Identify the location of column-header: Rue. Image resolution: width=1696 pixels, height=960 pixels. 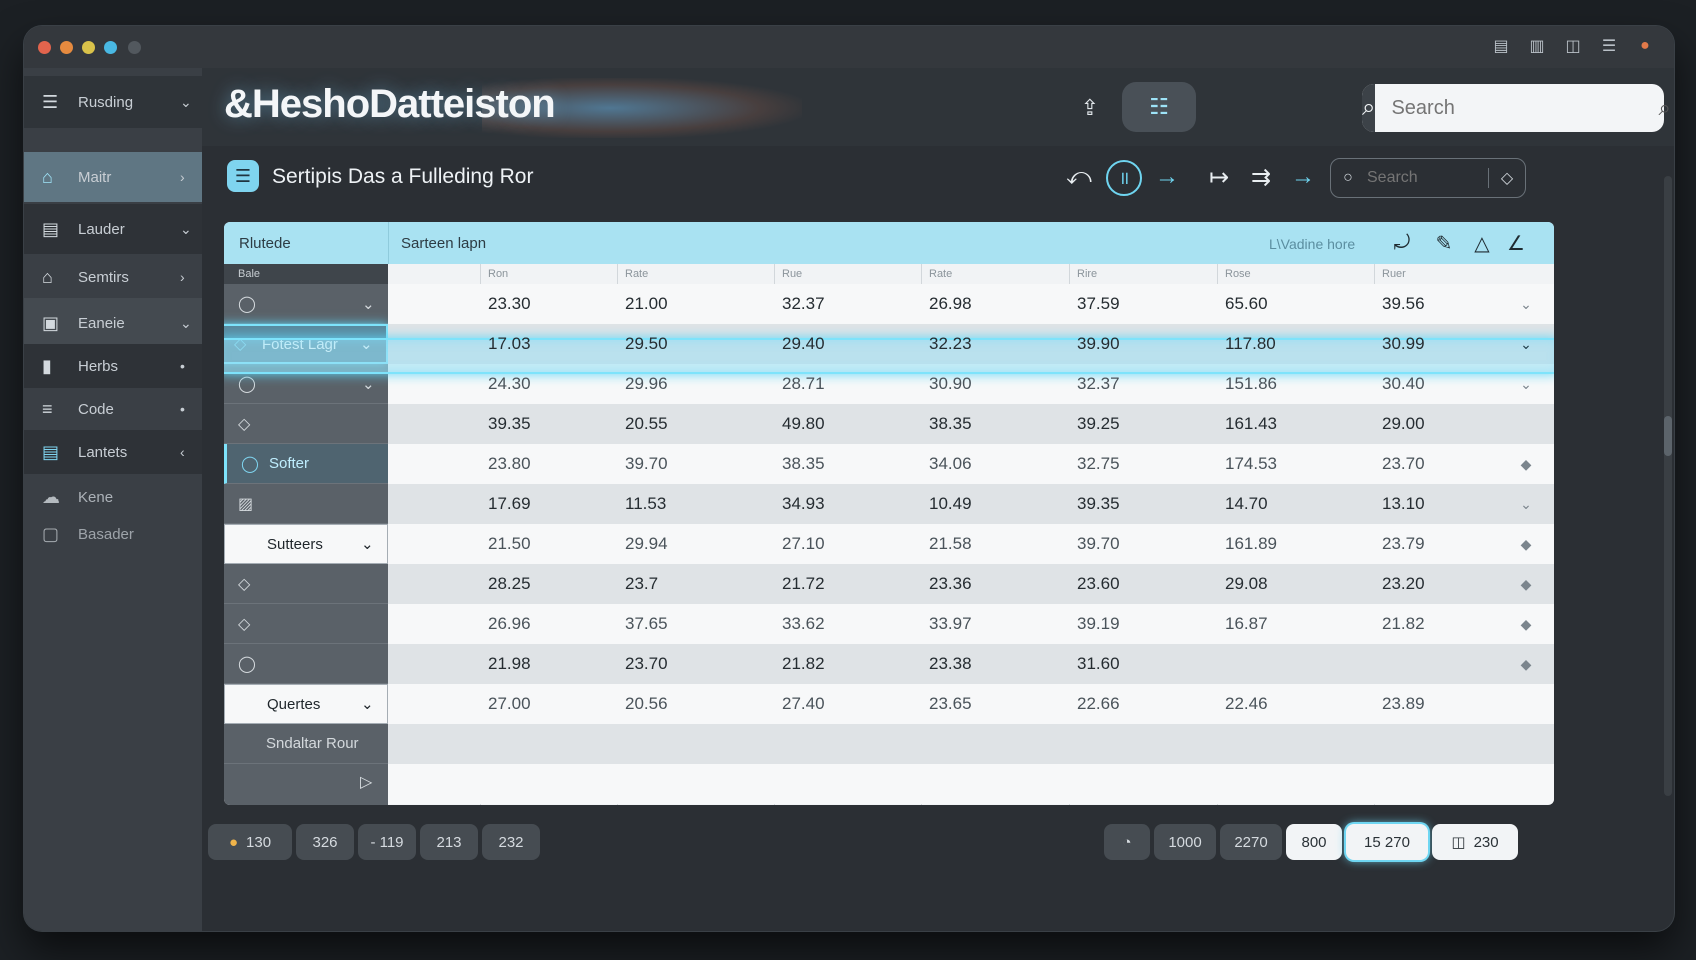
(847, 274).